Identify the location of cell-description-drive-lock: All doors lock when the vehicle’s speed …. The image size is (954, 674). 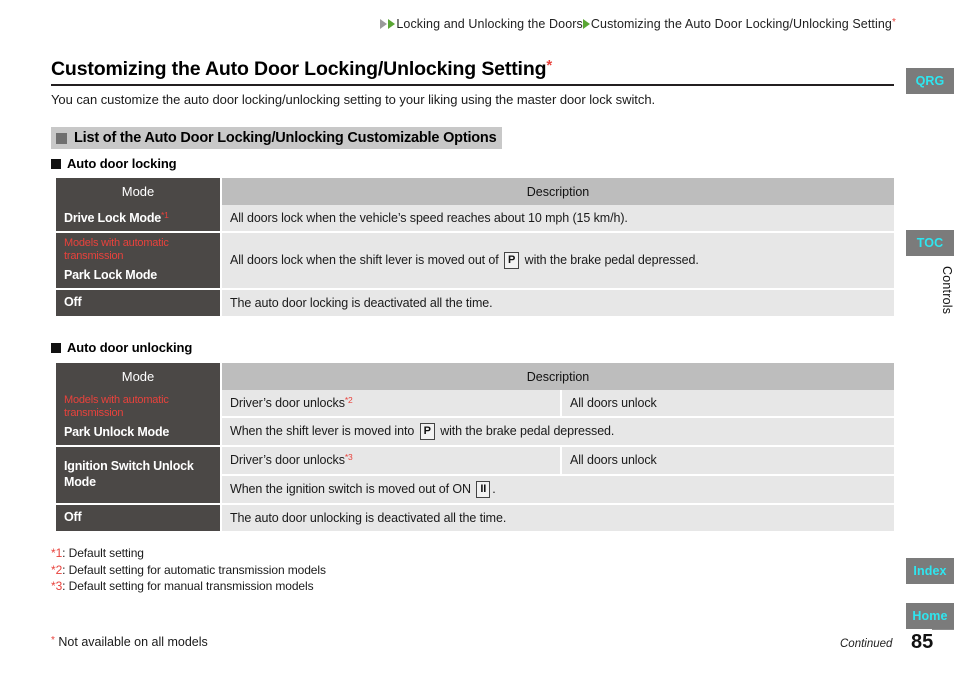
(557, 219).